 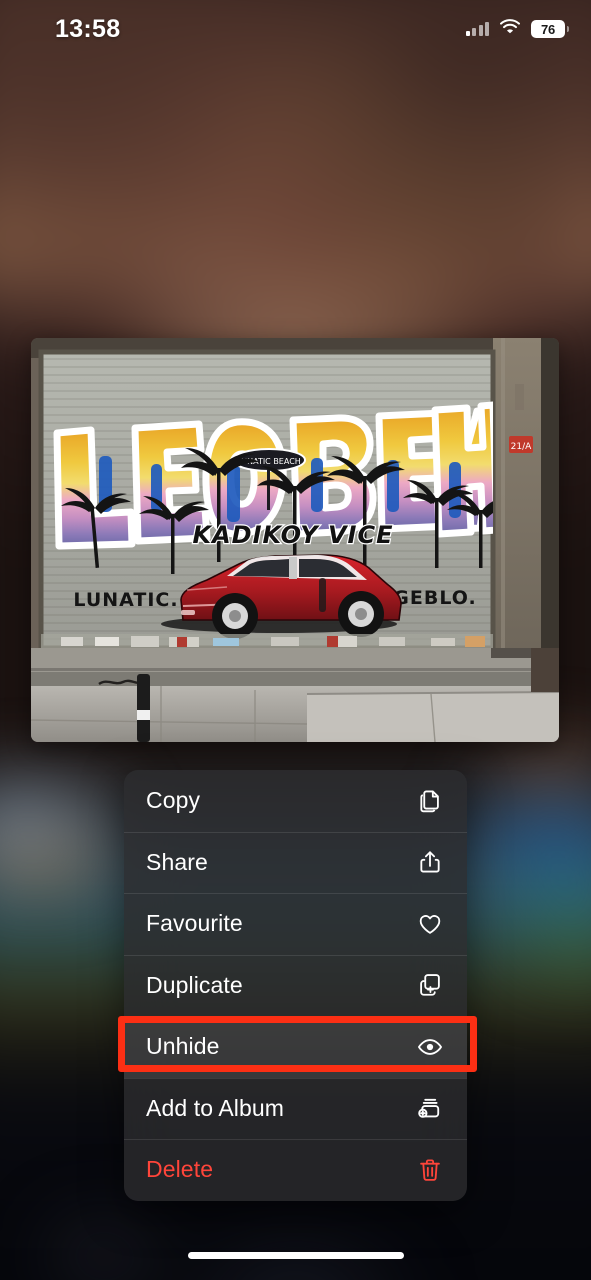 What do you see at coordinates (295, 924) in the screenshot?
I see `menu-item-favourite: Favourite` at bounding box center [295, 924].